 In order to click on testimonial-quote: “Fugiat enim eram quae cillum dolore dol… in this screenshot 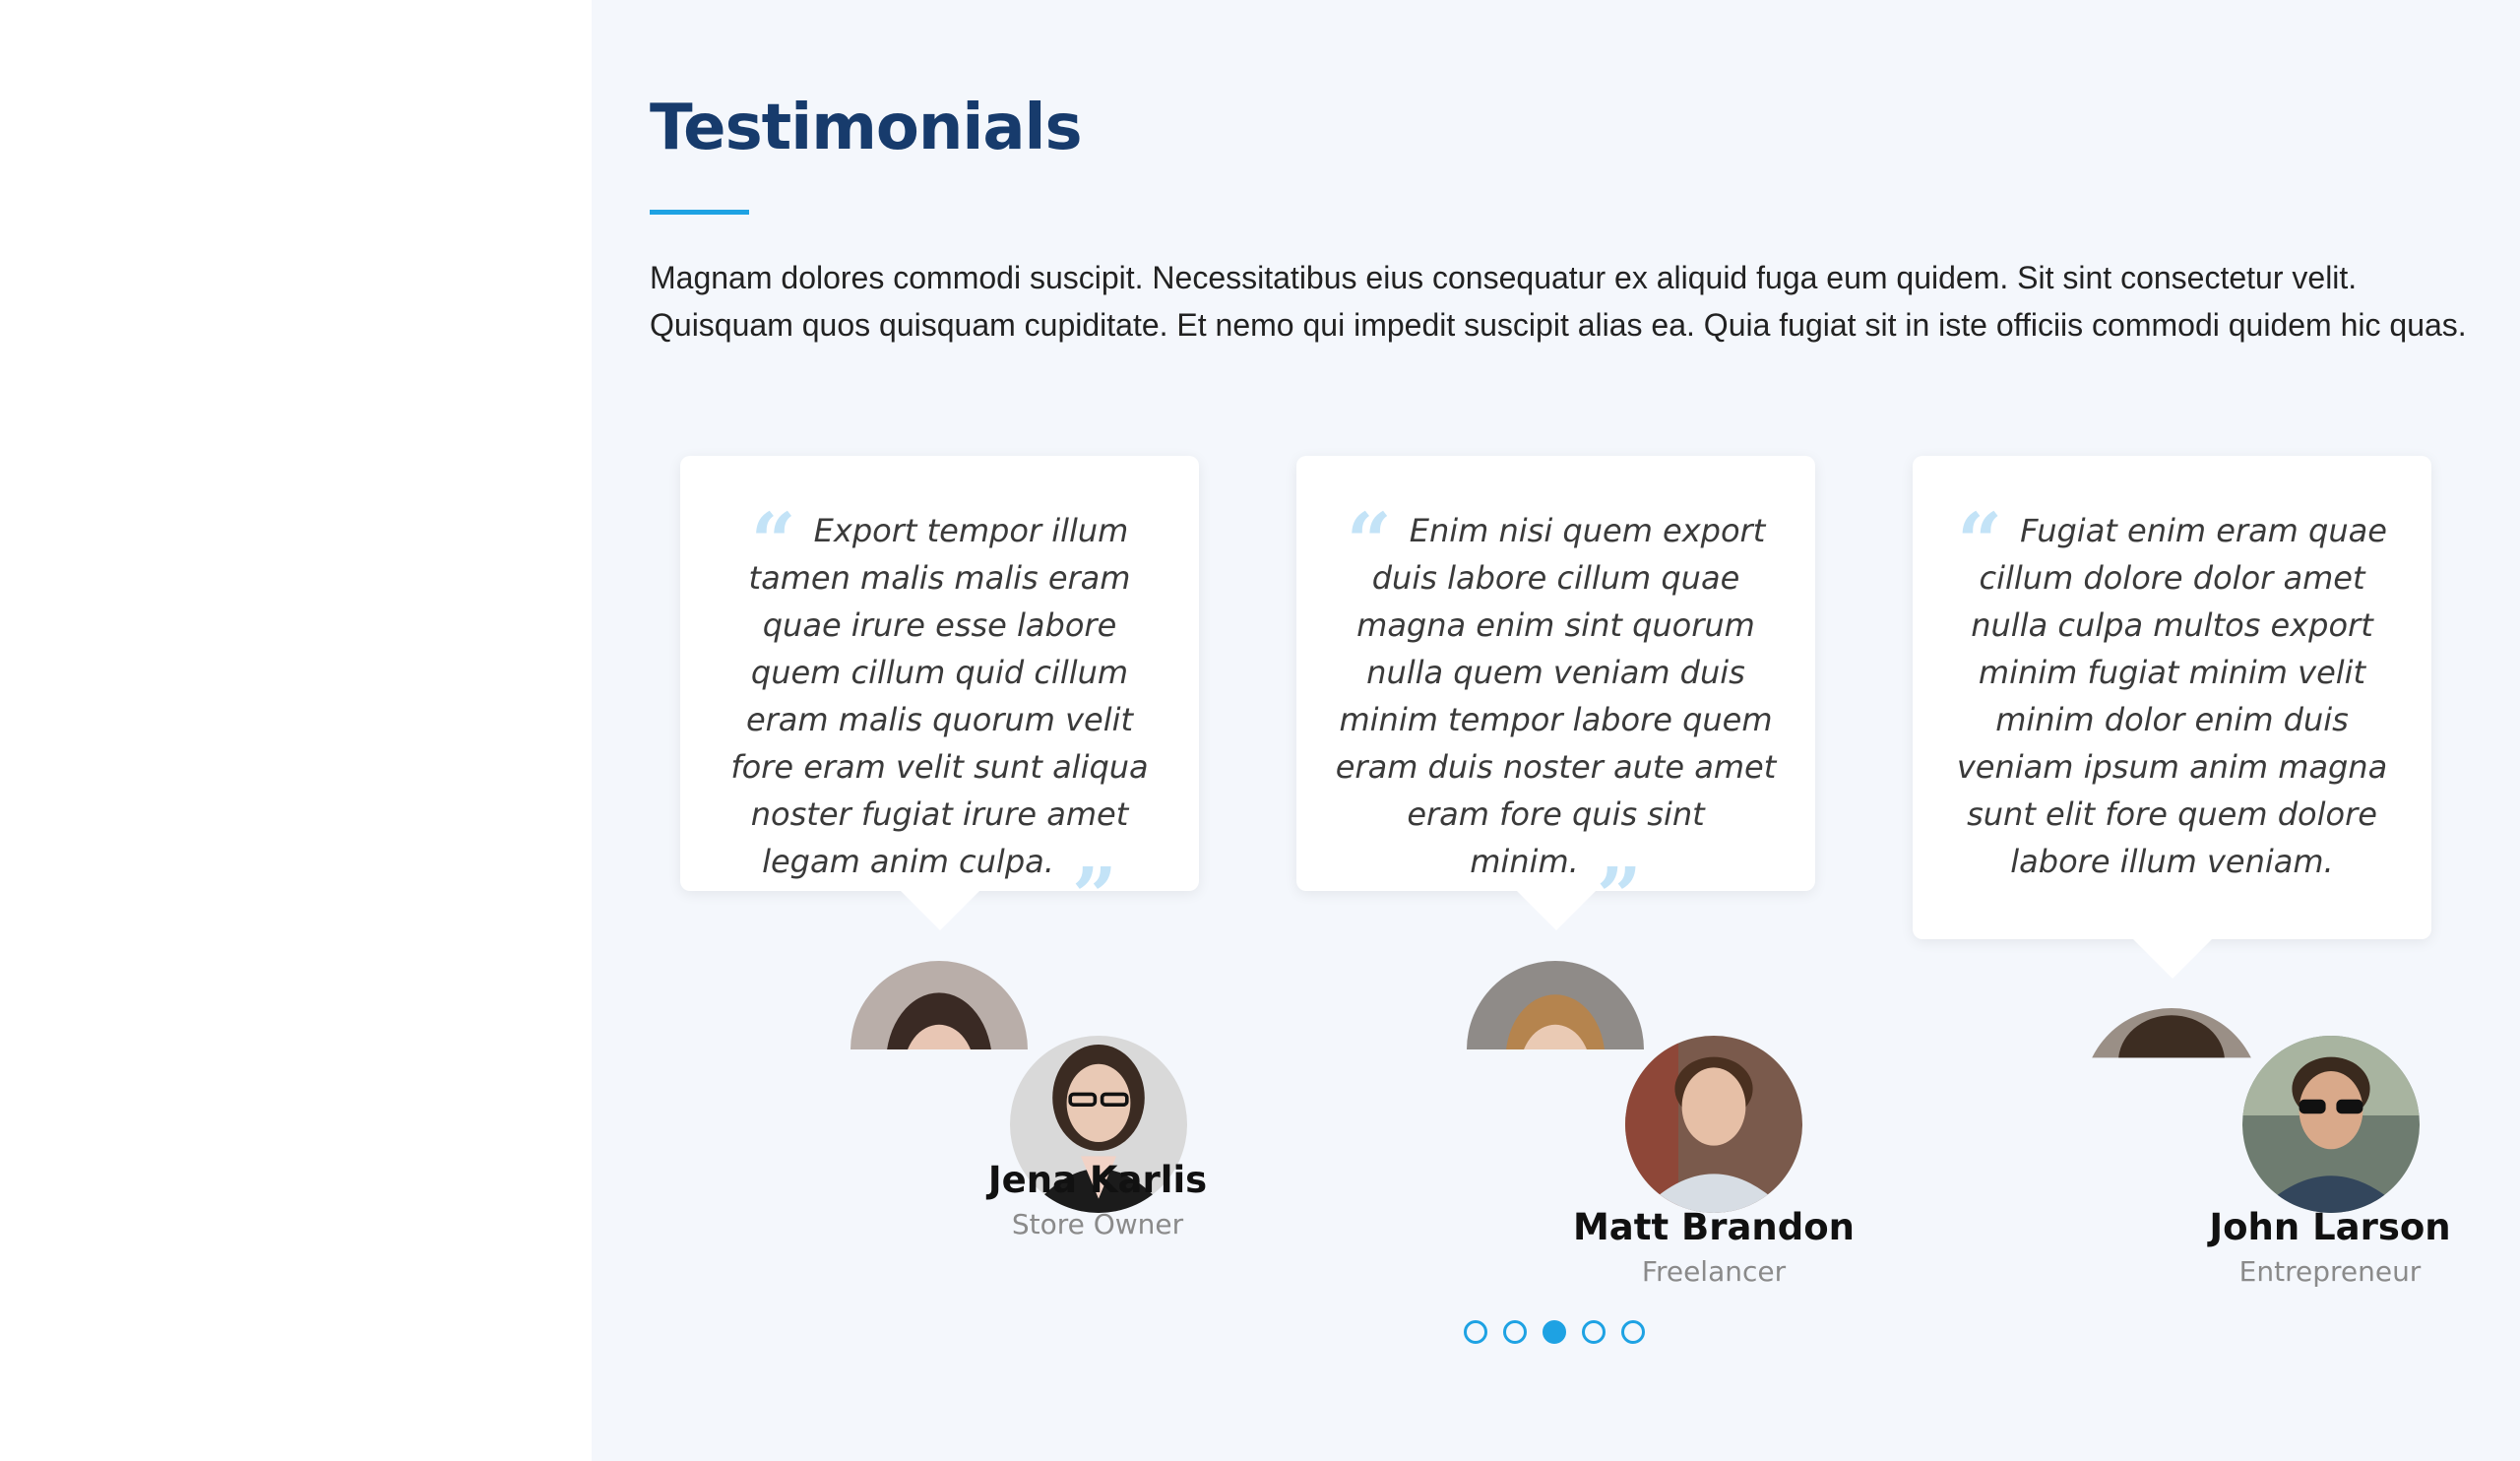, I will do `click(2172, 755)`.